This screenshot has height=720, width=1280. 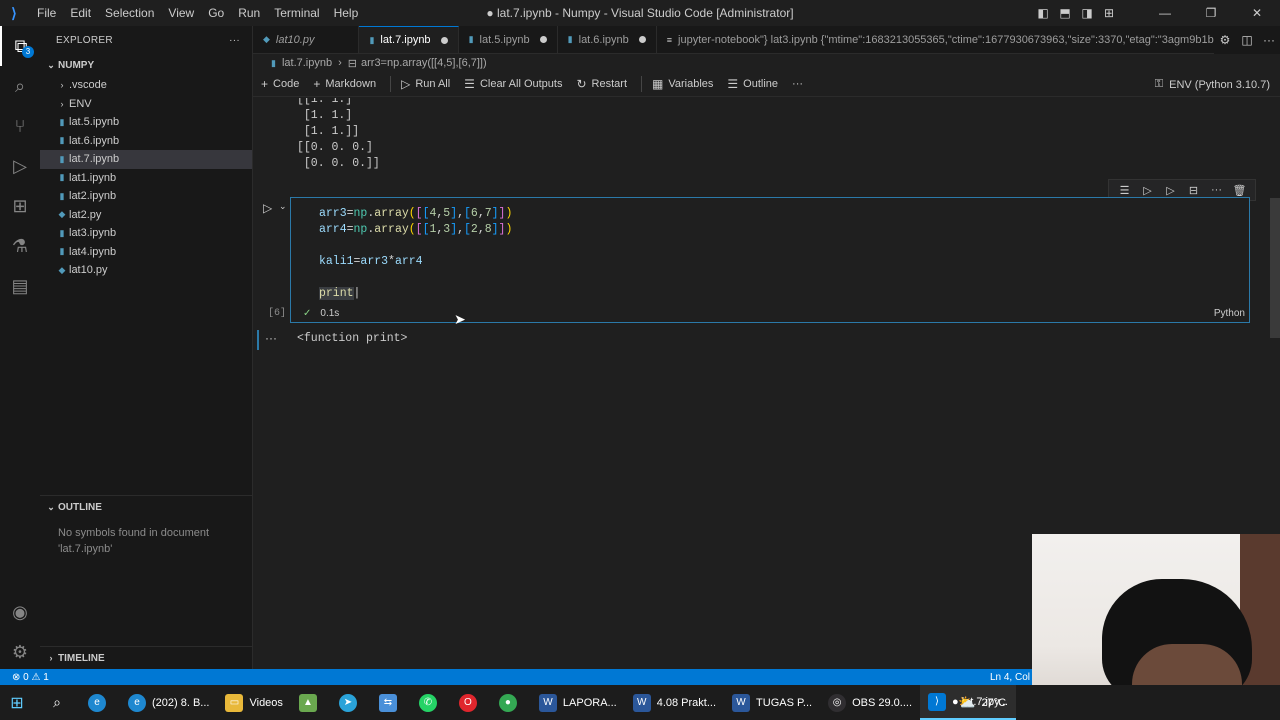 What do you see at coordinates (1165, 13) in the screenshot?
I see `minimize-button: —` at bounding box center [1165, 13].